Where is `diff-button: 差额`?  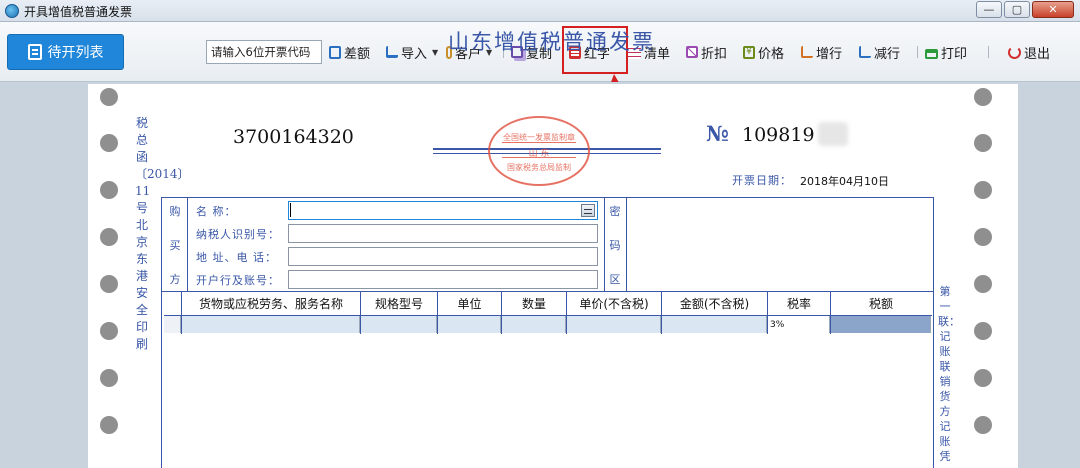
diff-button: 差额 is located at coordinates (349, 52).